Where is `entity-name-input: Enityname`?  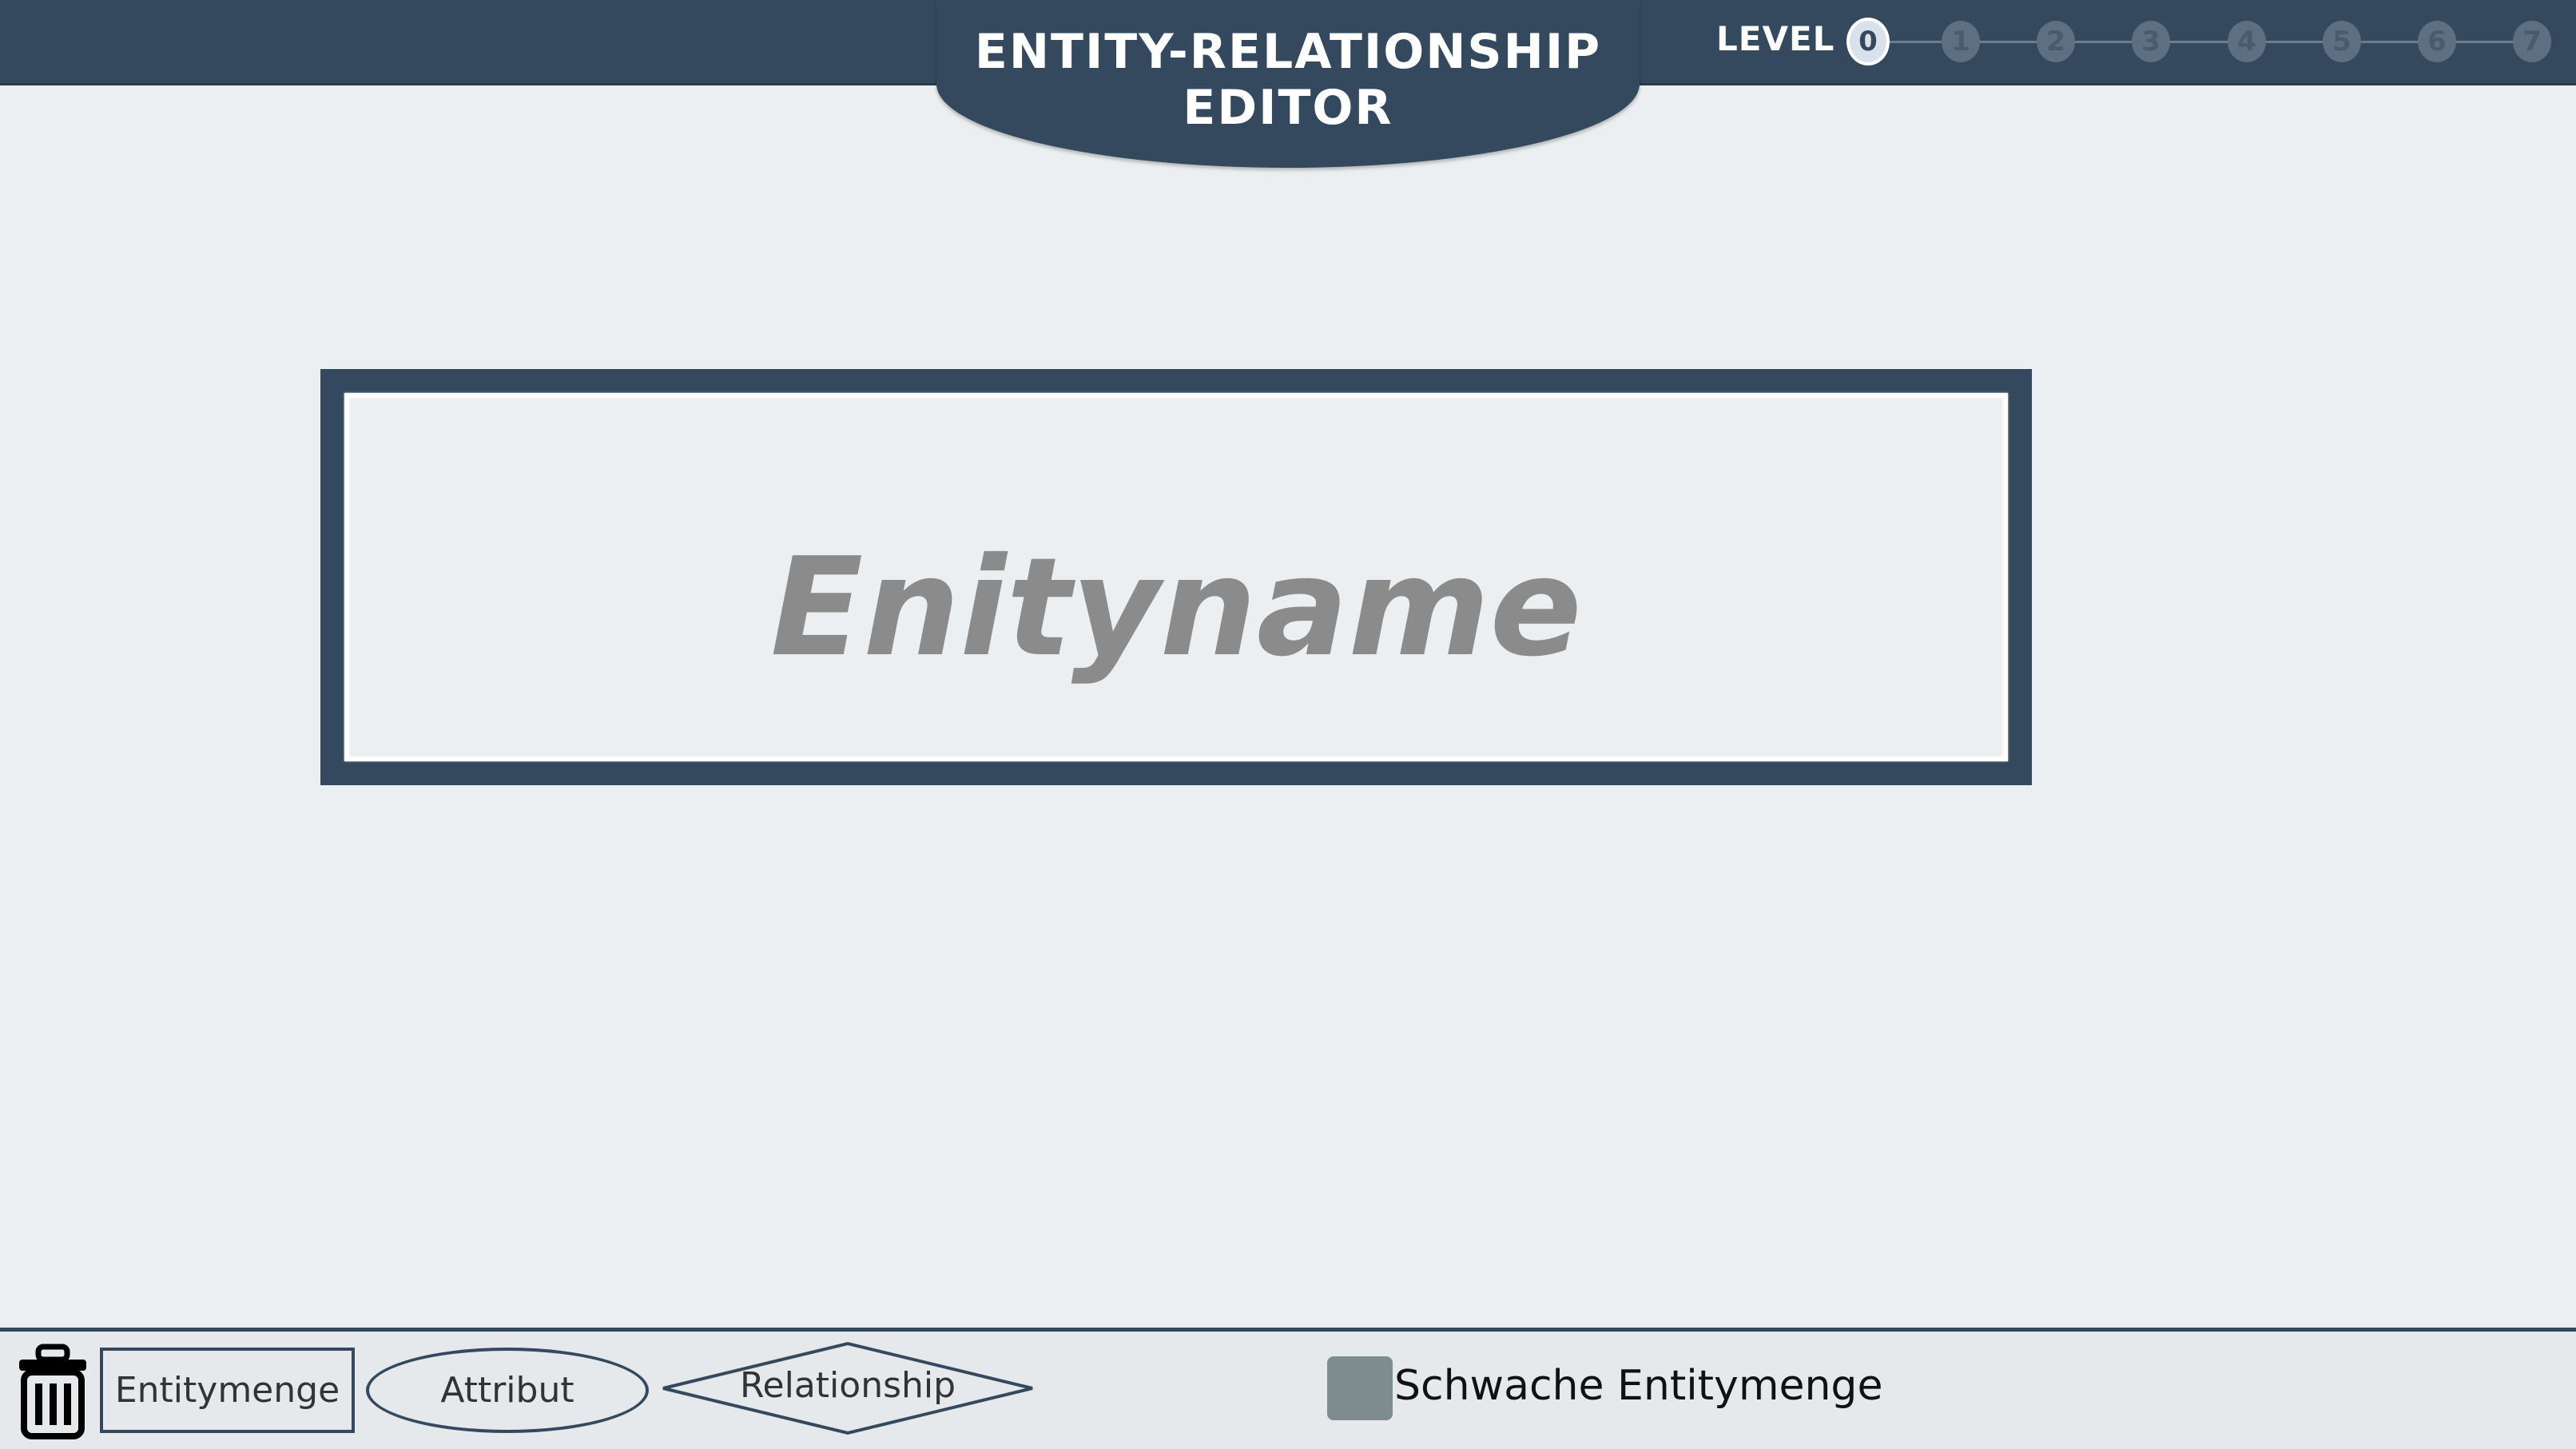
entity-name-input: Enityname is located at coordinates (1176, 608).